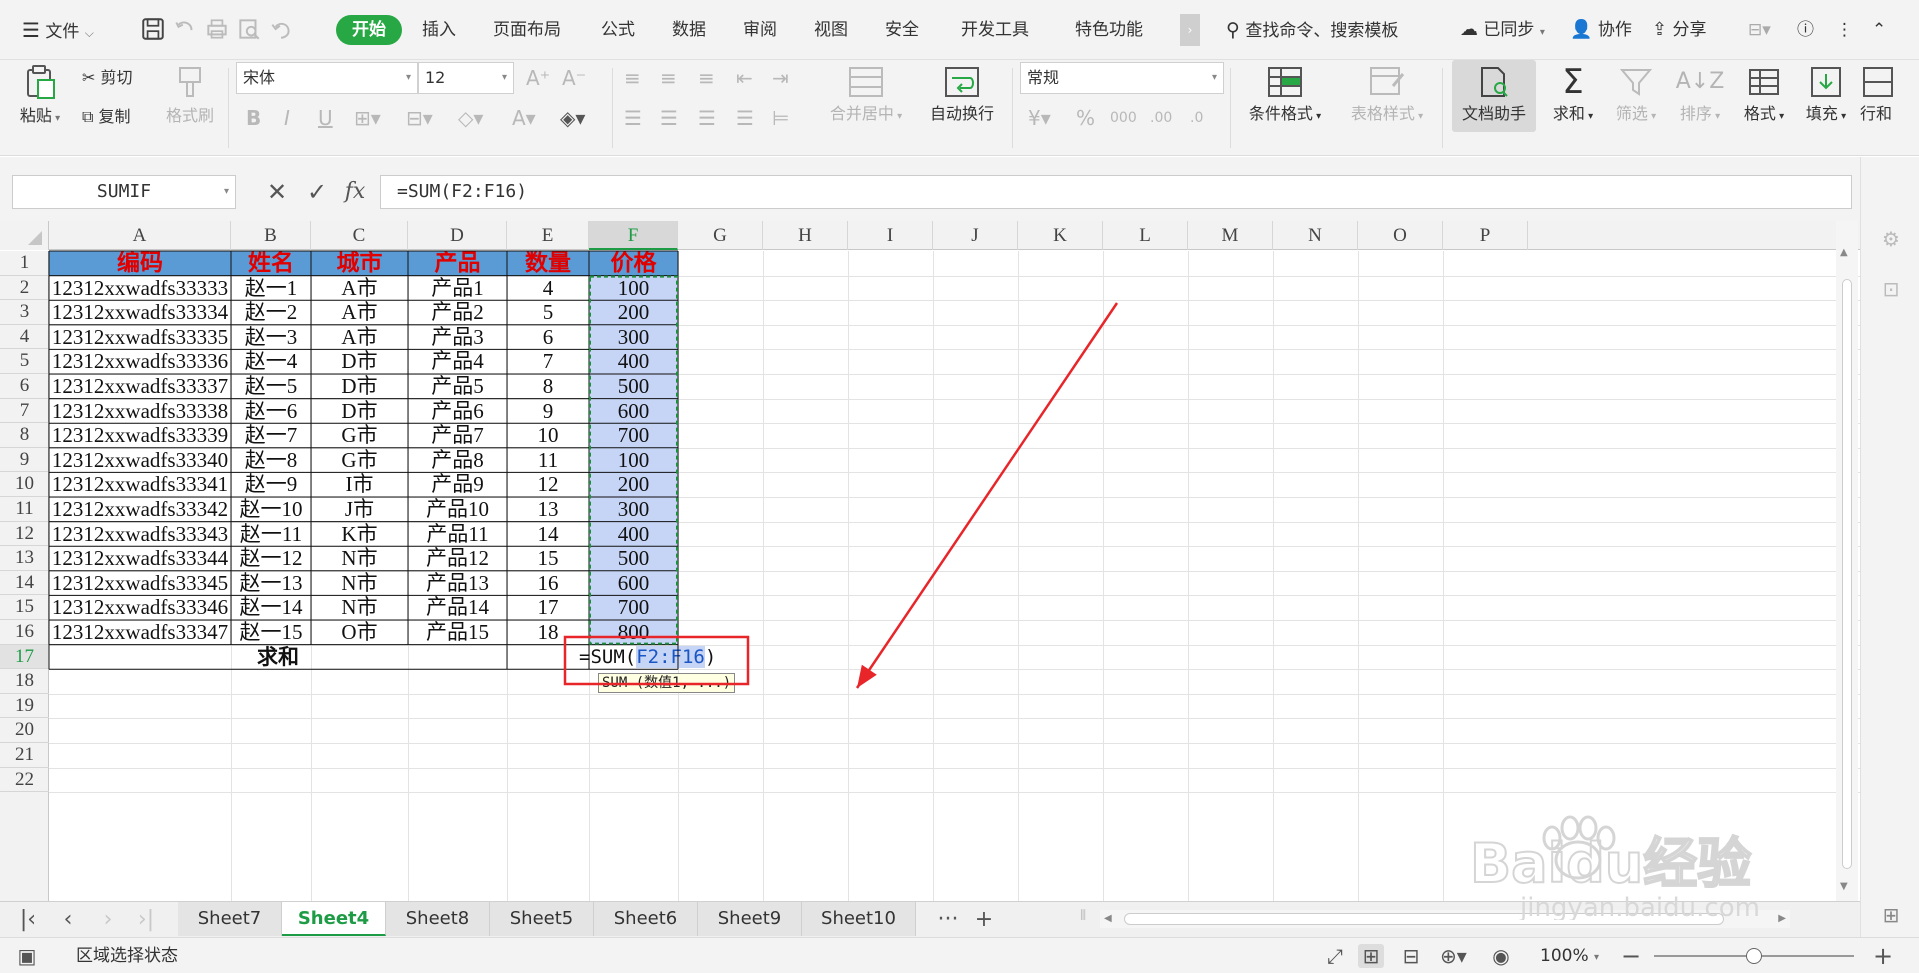 This screenshot has width=1919, height=974. I want to click on table-cell: 产品8, so click(457, 460).